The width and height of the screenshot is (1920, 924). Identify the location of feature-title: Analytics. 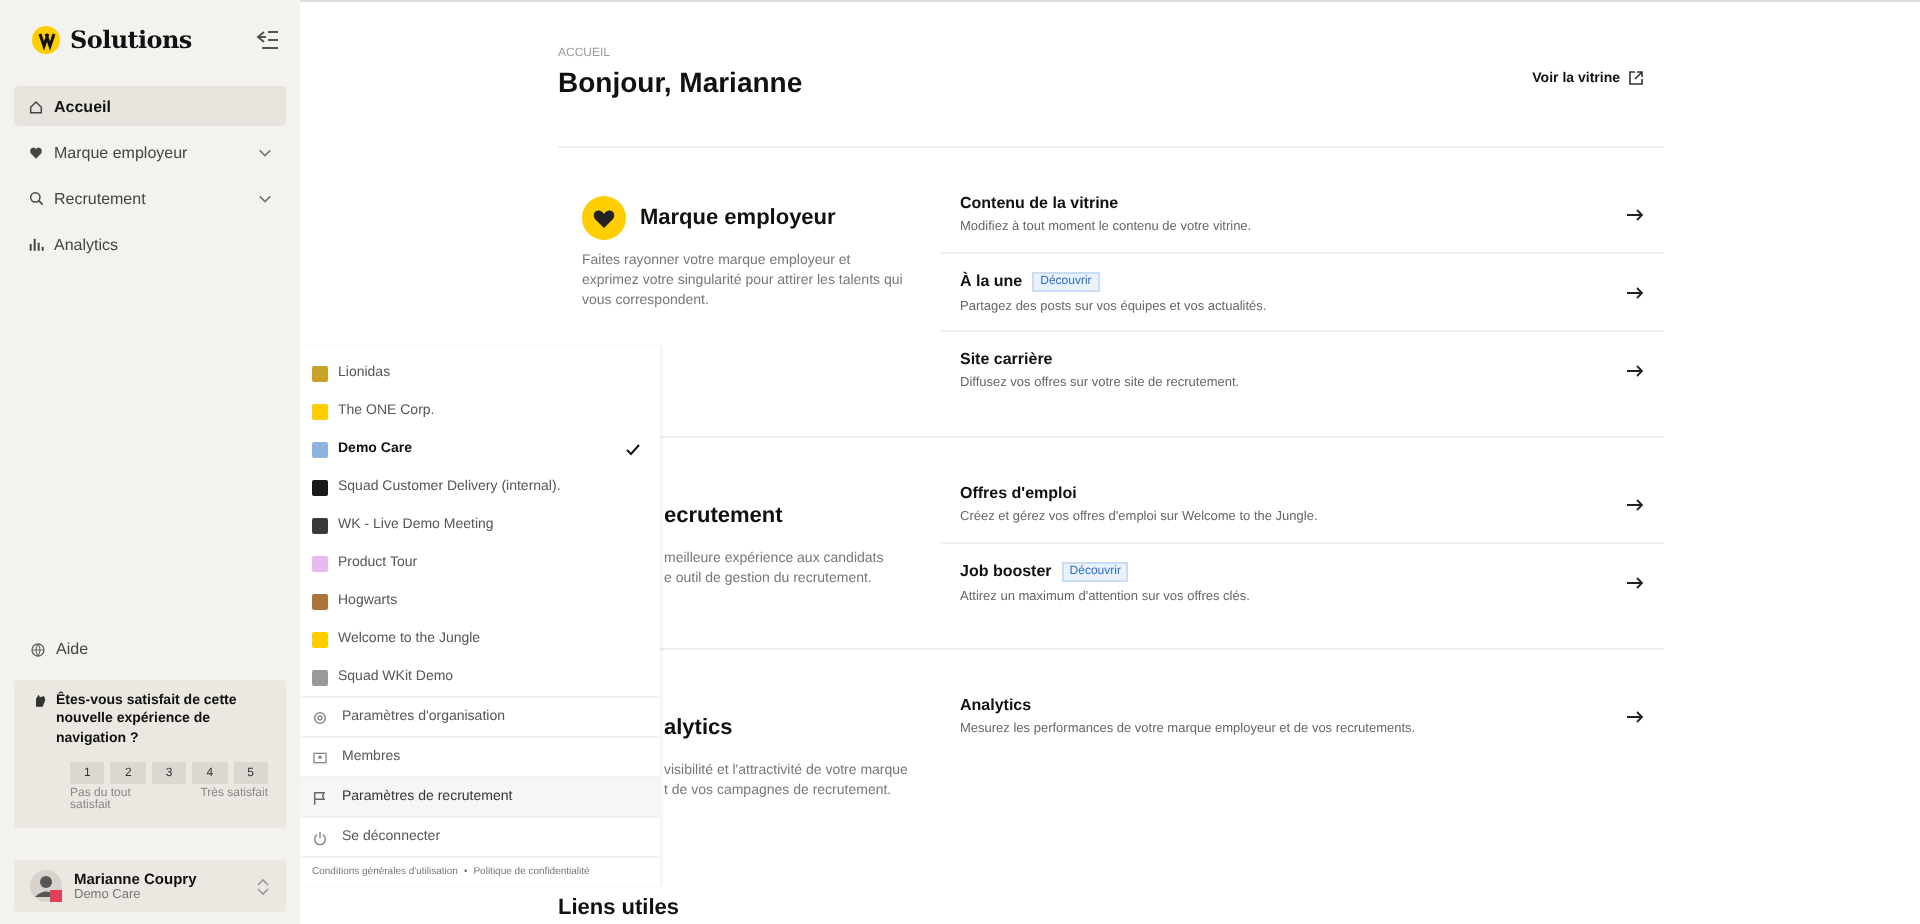
(996, 705).